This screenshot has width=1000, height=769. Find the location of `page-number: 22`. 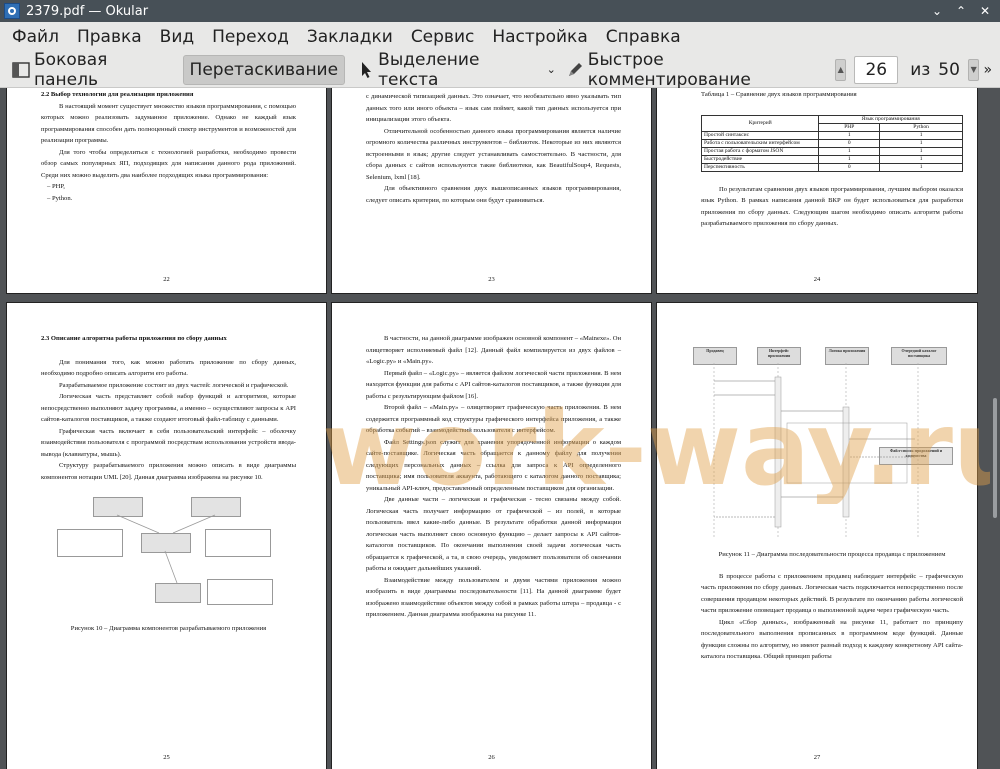

page-number: 22 is located at coordinates (166, 279).